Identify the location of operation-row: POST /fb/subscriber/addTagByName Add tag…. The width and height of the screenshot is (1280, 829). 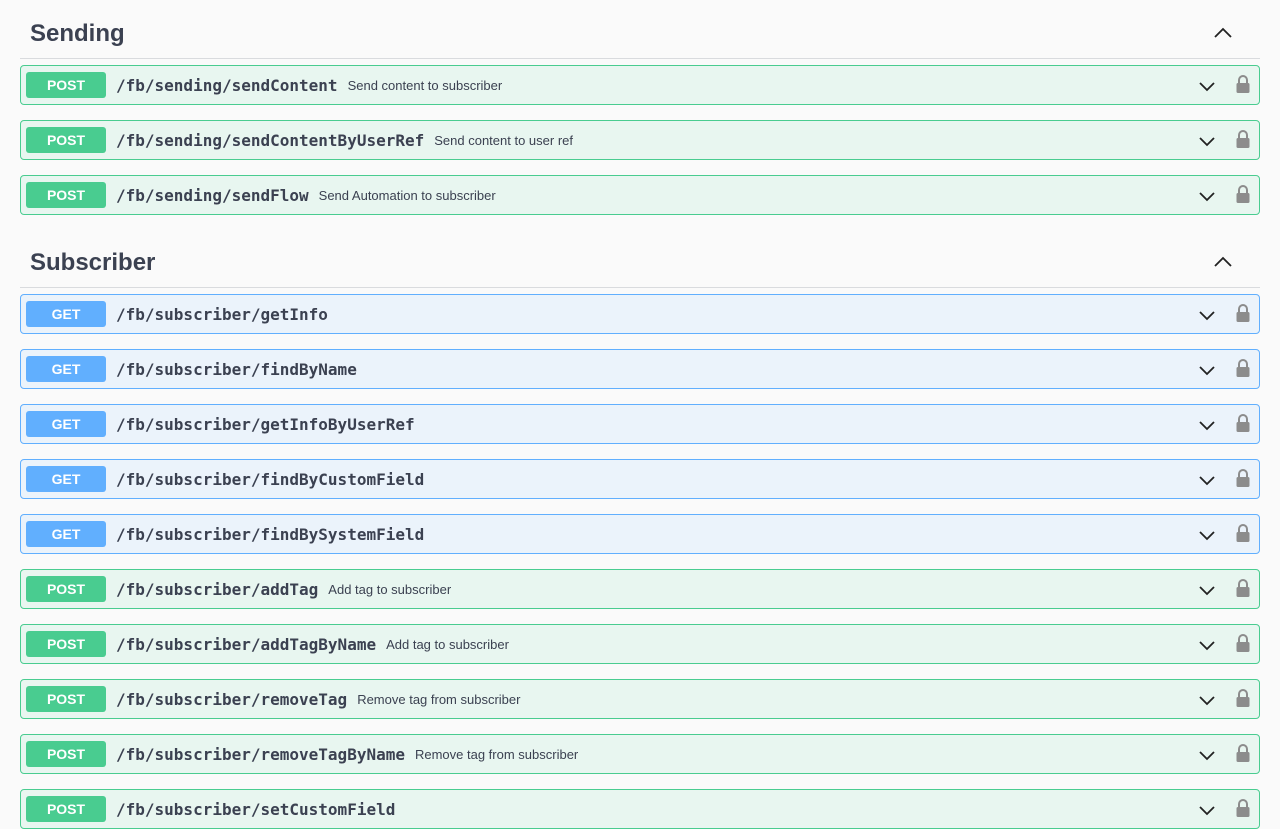
(640, 644).